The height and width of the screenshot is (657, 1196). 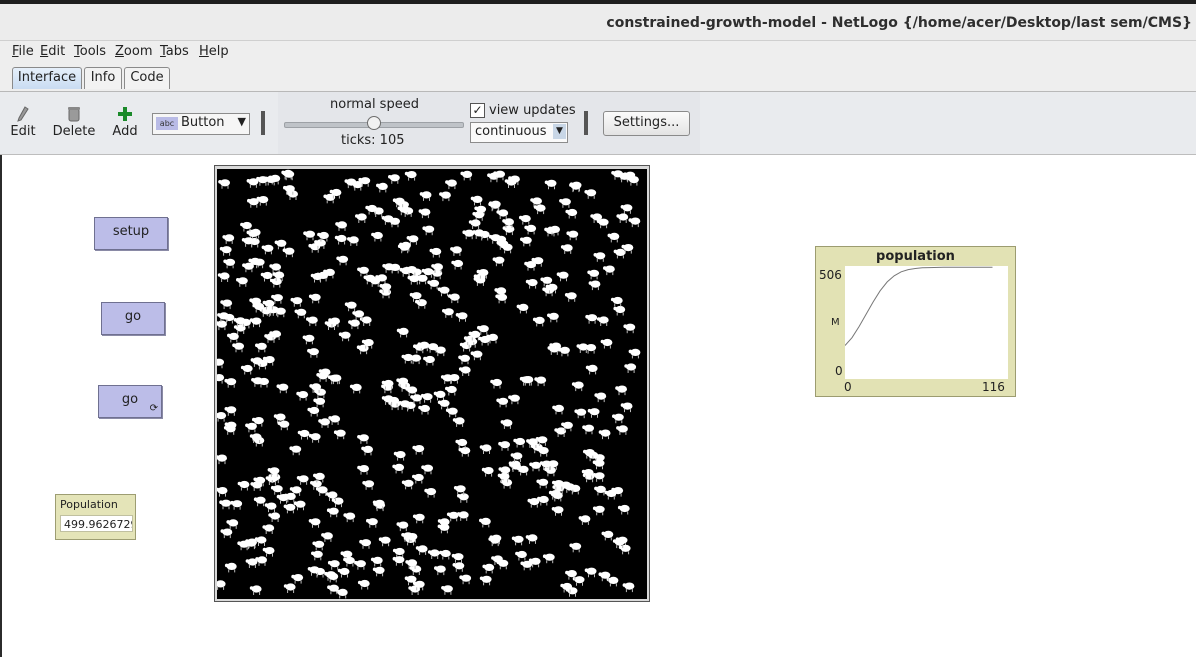 I want to click on speed-label: normal speed, so click(x=374, y=104).